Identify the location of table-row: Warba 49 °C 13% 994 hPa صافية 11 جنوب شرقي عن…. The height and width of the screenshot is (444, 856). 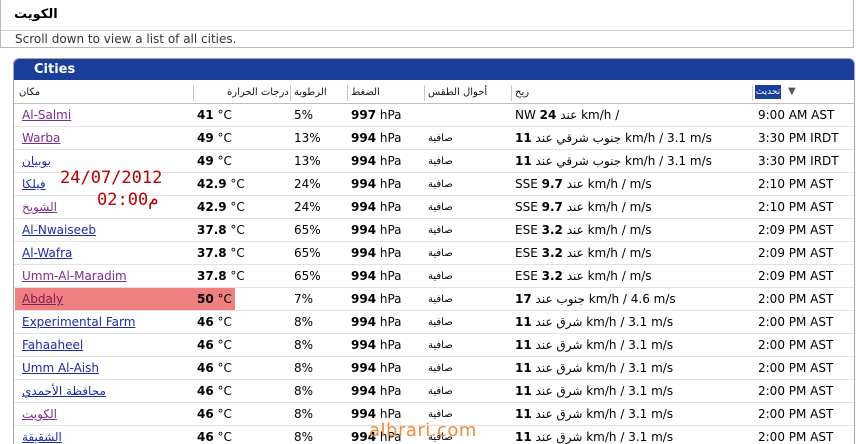
(434, 138).